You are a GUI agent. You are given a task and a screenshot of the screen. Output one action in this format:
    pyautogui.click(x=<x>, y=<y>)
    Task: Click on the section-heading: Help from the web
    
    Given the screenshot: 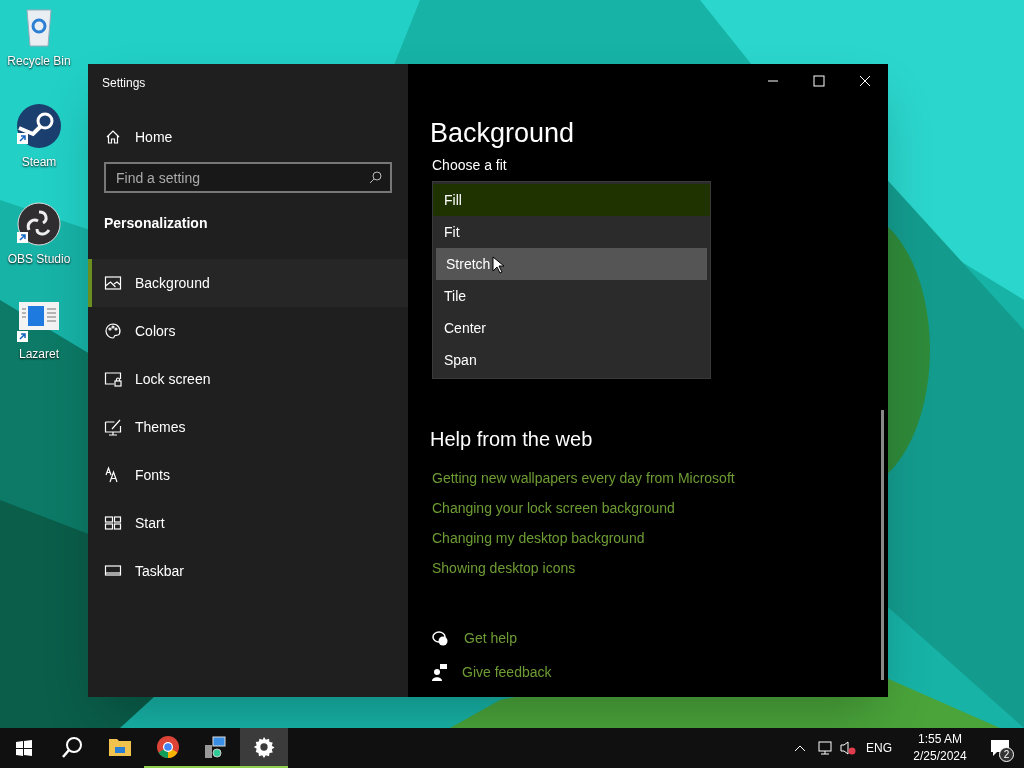 What is the action you would take?
    pyautogui.click(x=512, y=439)
    